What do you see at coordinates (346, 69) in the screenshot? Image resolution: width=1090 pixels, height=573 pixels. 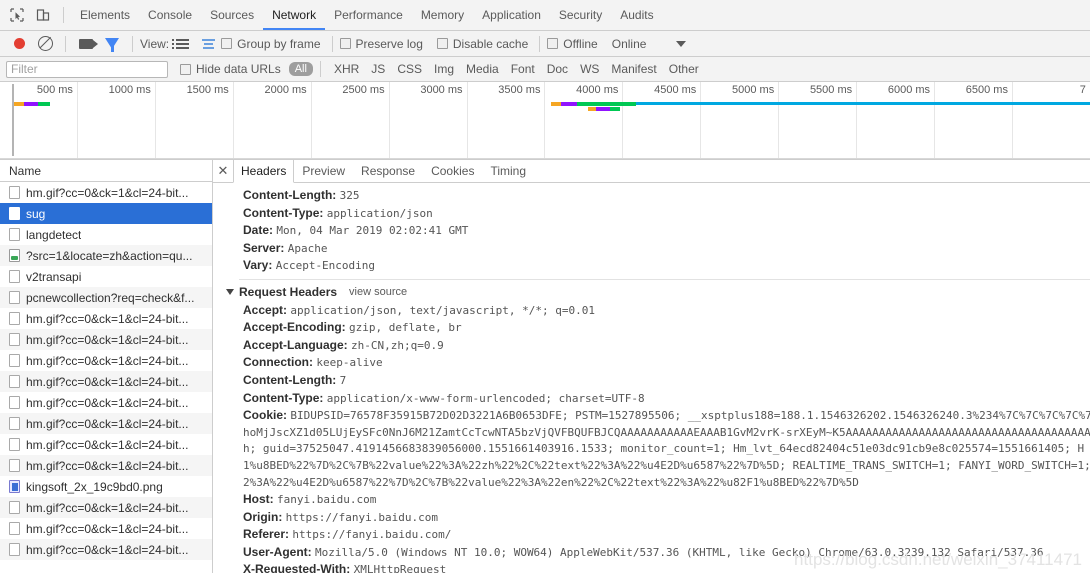 I see `filter-type-xhr: XHR` at bounding box center [346, 69].